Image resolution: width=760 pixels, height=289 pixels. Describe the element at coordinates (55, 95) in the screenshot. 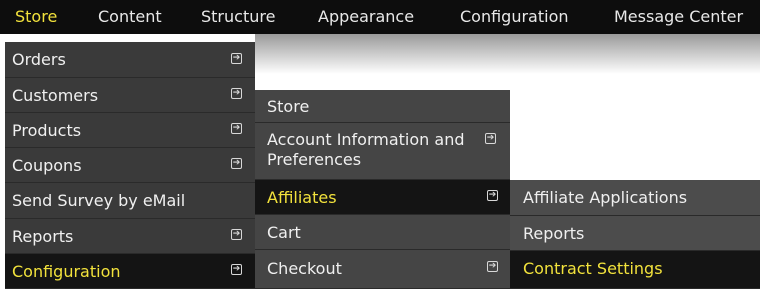

I see `menu-item-label: Customers` at that location.